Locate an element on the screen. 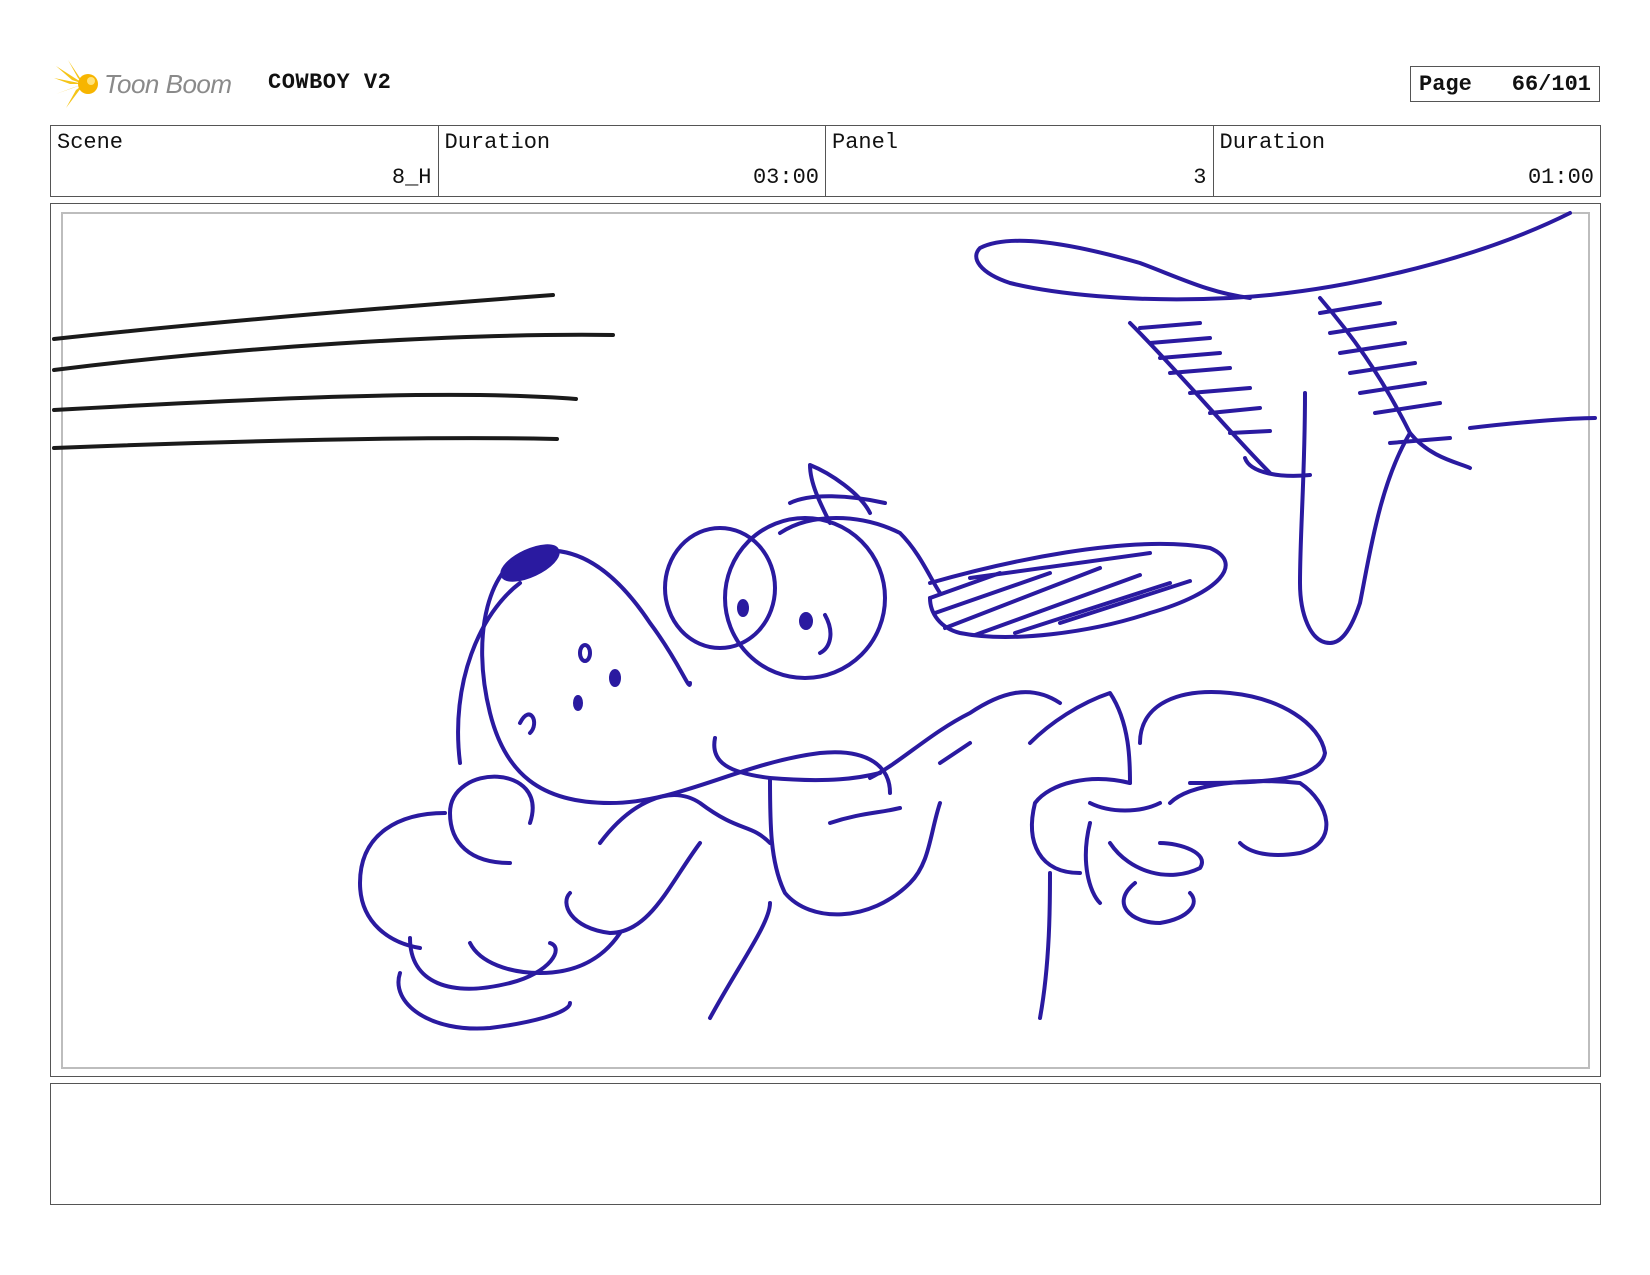 The width and height of the screenshot is (1650, 1275). project-title: COWBOY V2 is located at coordinates (330, 82).